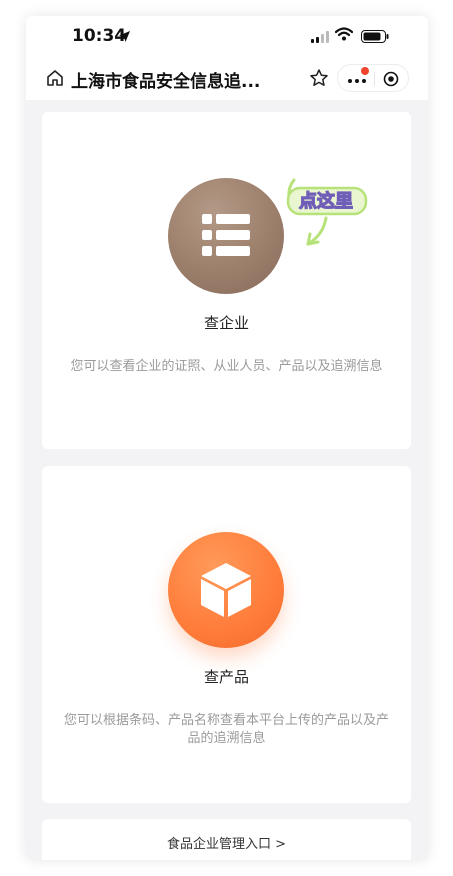 Image resolution: width=453 pixels, height=876 pixels. I want to click on product-icon-circle, so click(226, 590).